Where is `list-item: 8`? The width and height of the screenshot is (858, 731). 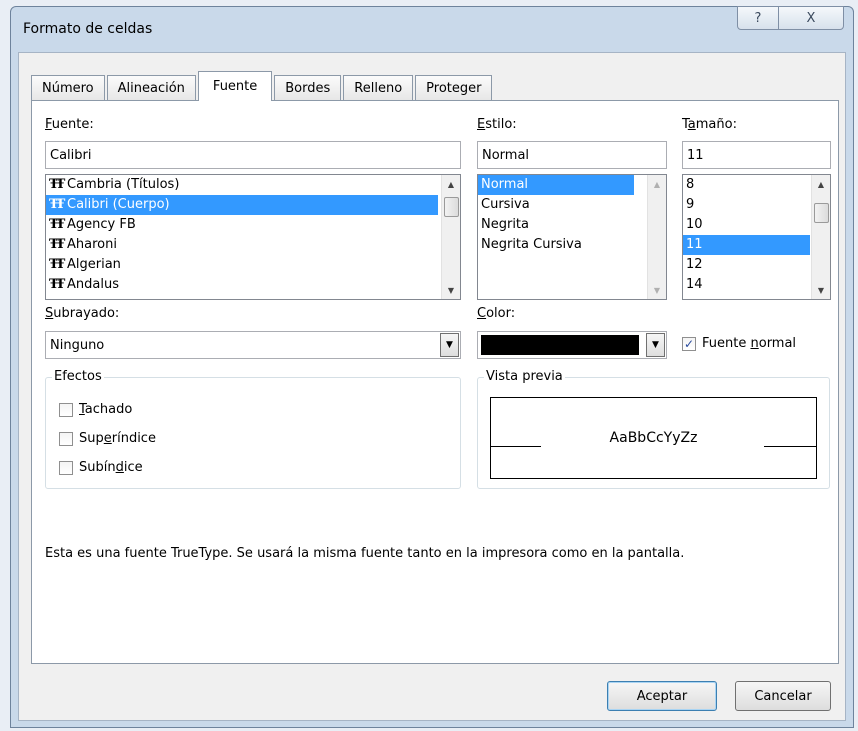
list-item: 8 is located at coordinates (756, 185).